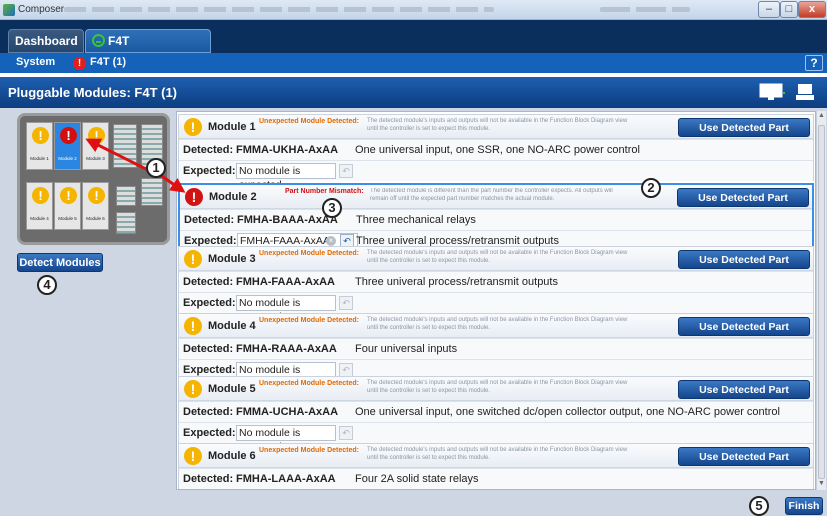 This screenshot has height=516, width=827. I want to click on maximize-button: □, so click(789, 9).